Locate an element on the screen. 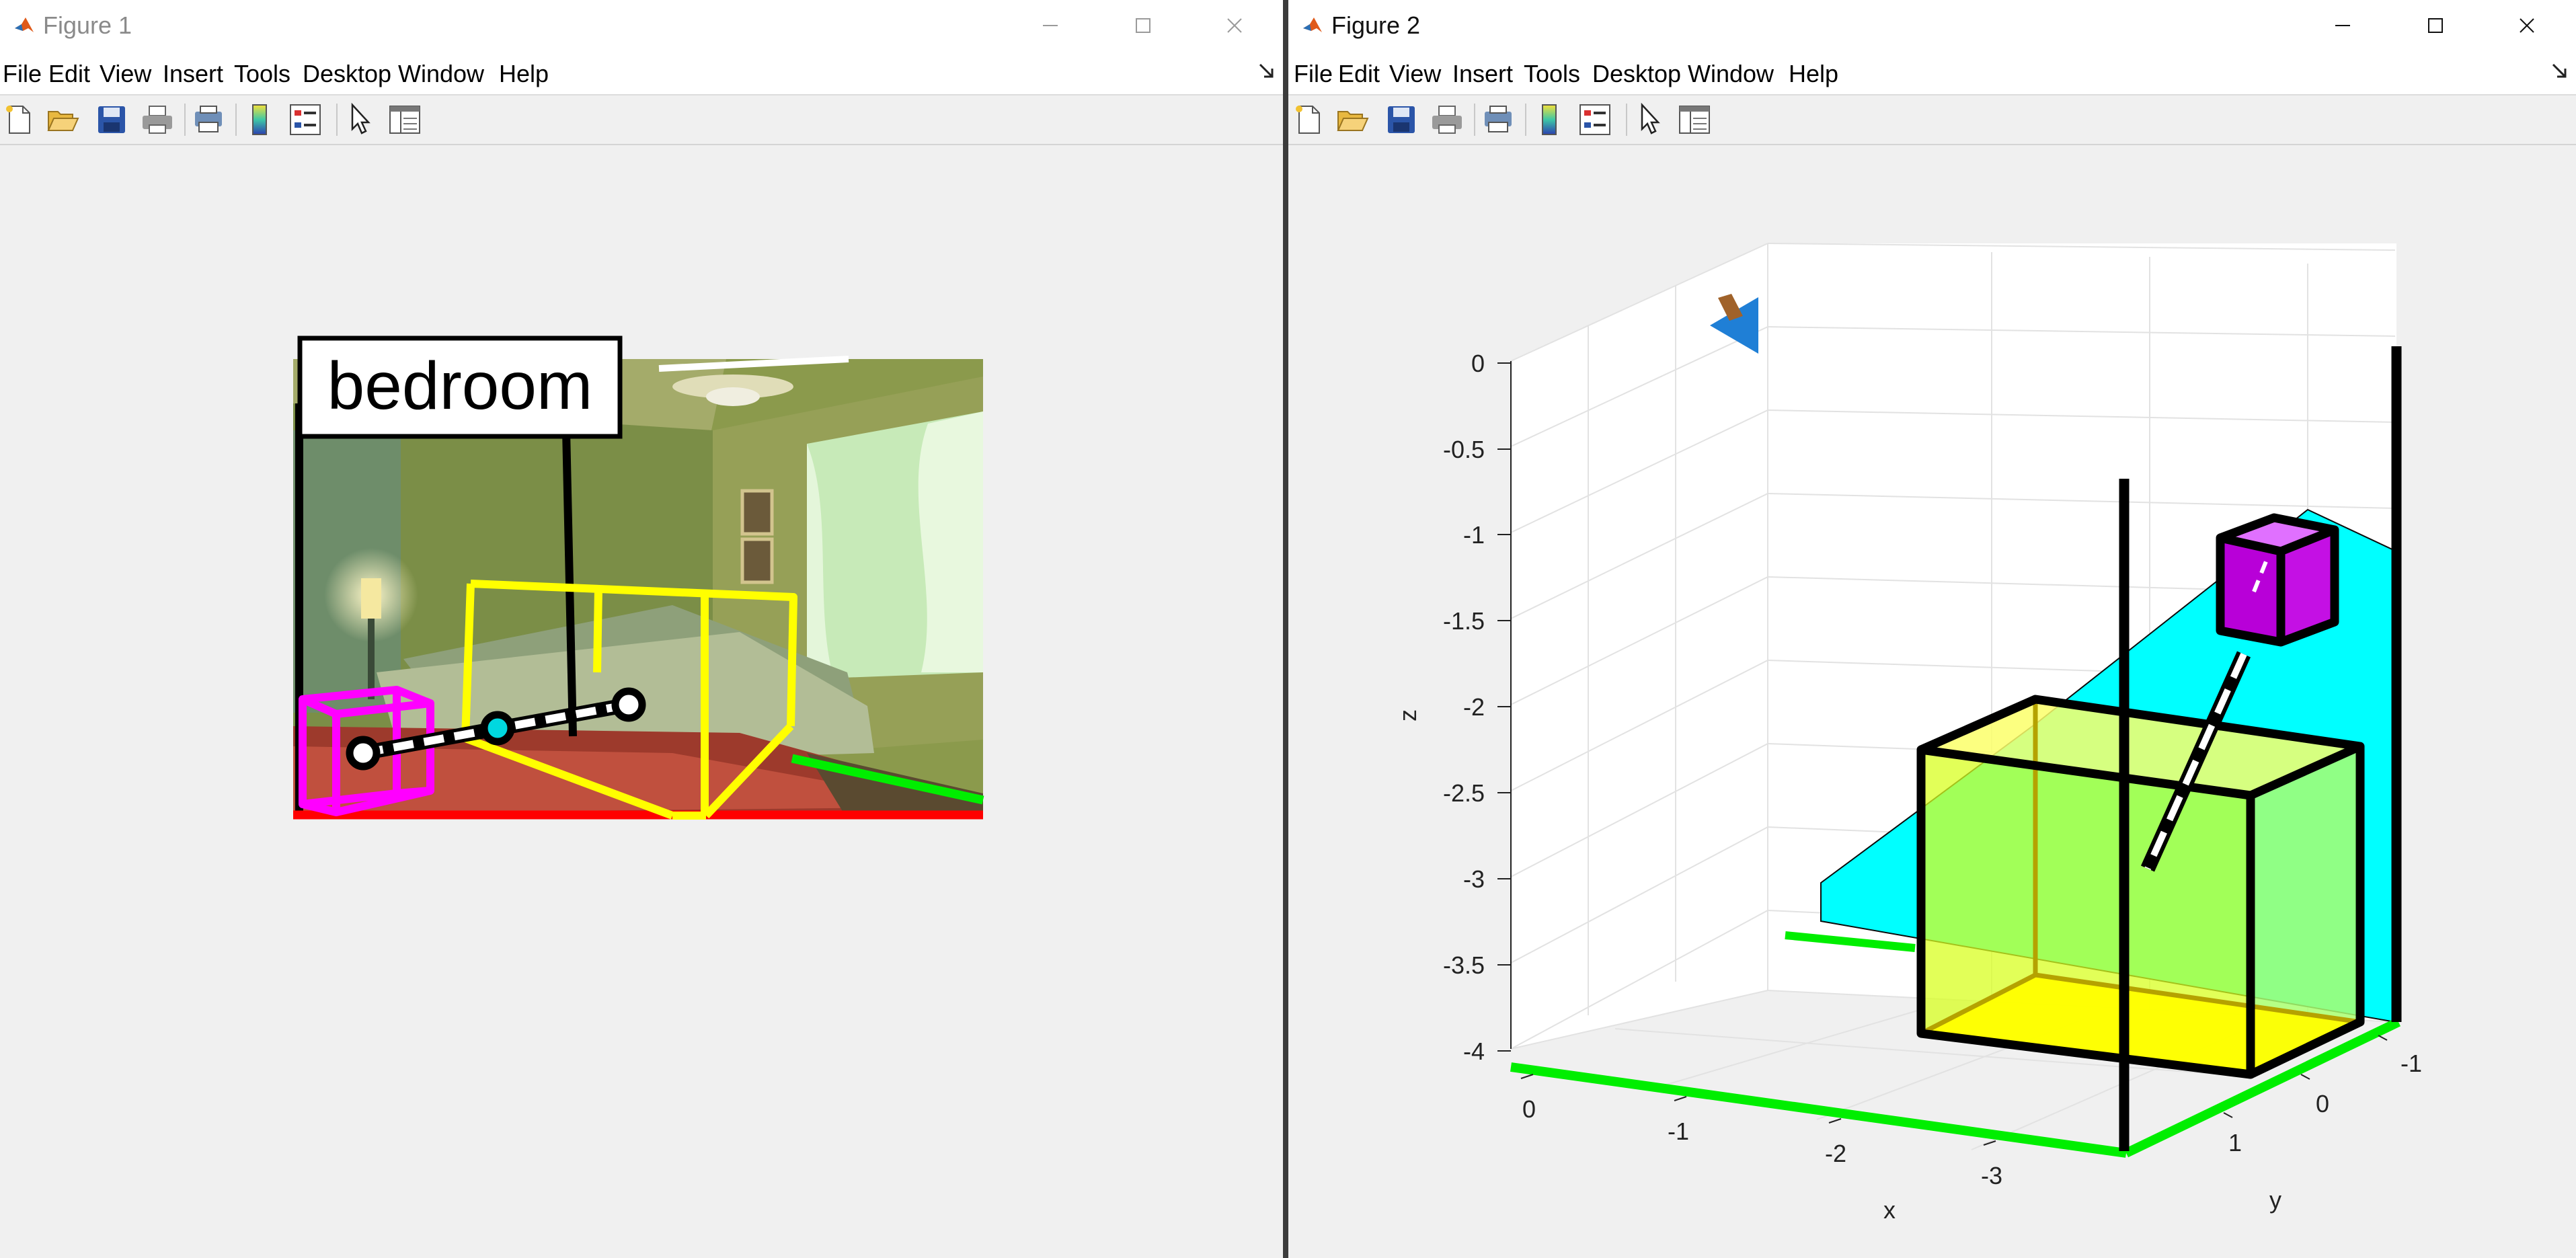 The width and height of the screenshot is (2576, 1258). y-tick-label: 0 is located at coordinates (2323, 1103).